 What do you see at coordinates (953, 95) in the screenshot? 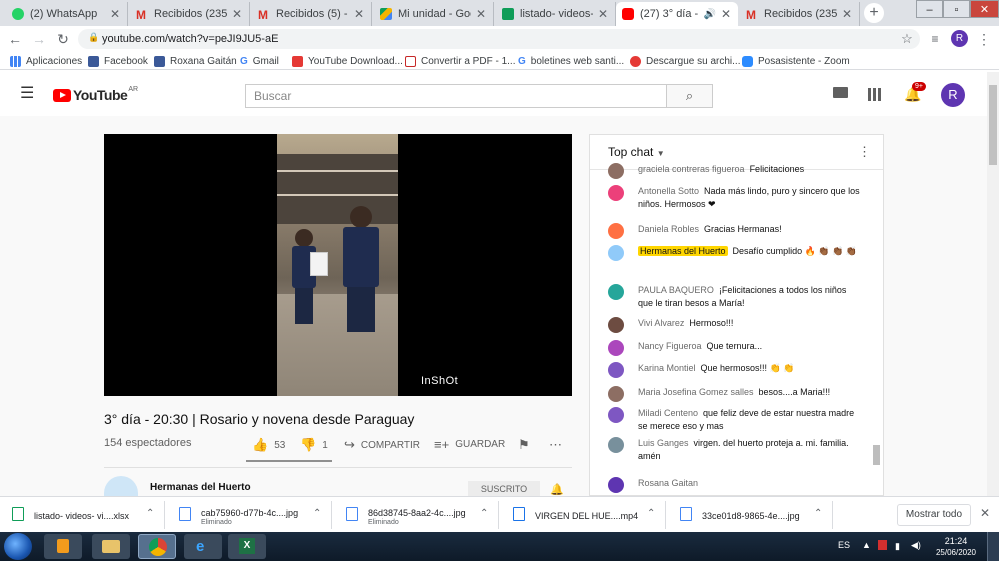
I see `user-avatar: R` at bounding box center [953, 95].